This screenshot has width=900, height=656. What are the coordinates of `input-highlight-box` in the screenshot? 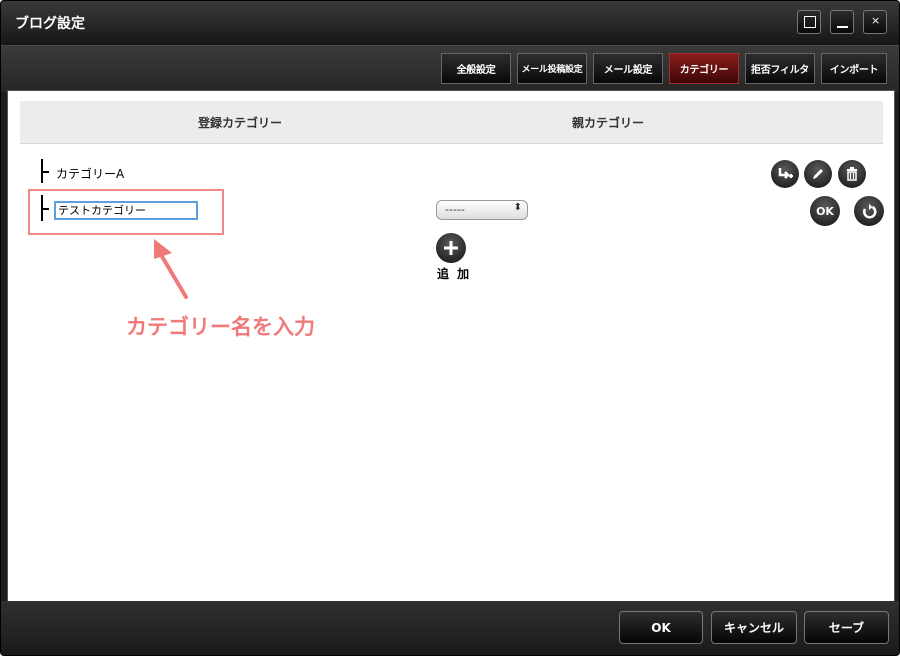 It's located at (126, 212).